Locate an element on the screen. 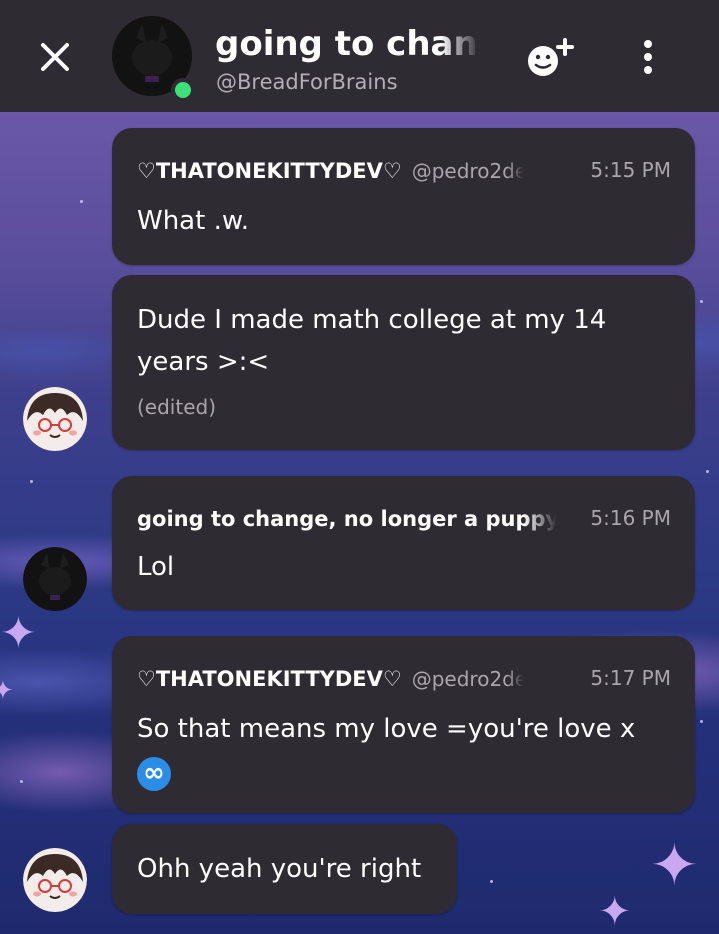 This screenshot has width=719, height=934. infinity-icon: ∞ is located at coordinates (154, 774).